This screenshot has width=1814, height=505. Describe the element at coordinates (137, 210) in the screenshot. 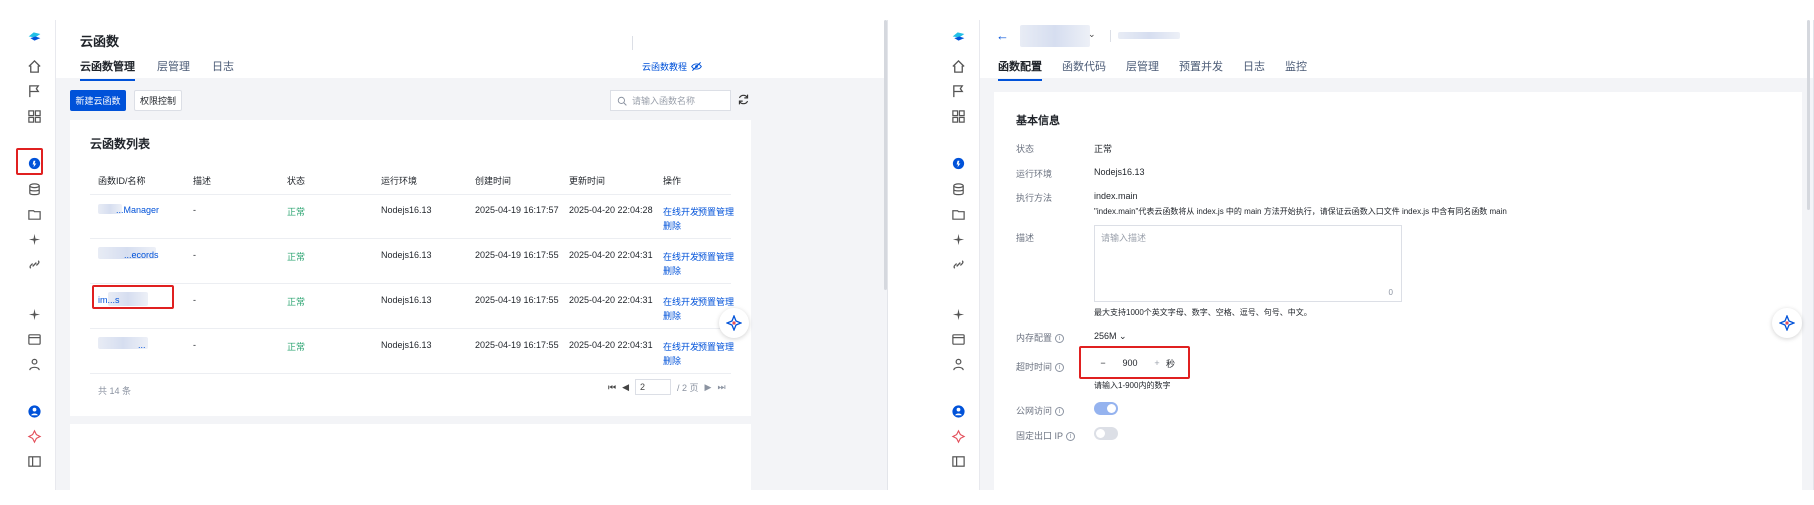

I see `function-name-link: ...Manager` at that location.